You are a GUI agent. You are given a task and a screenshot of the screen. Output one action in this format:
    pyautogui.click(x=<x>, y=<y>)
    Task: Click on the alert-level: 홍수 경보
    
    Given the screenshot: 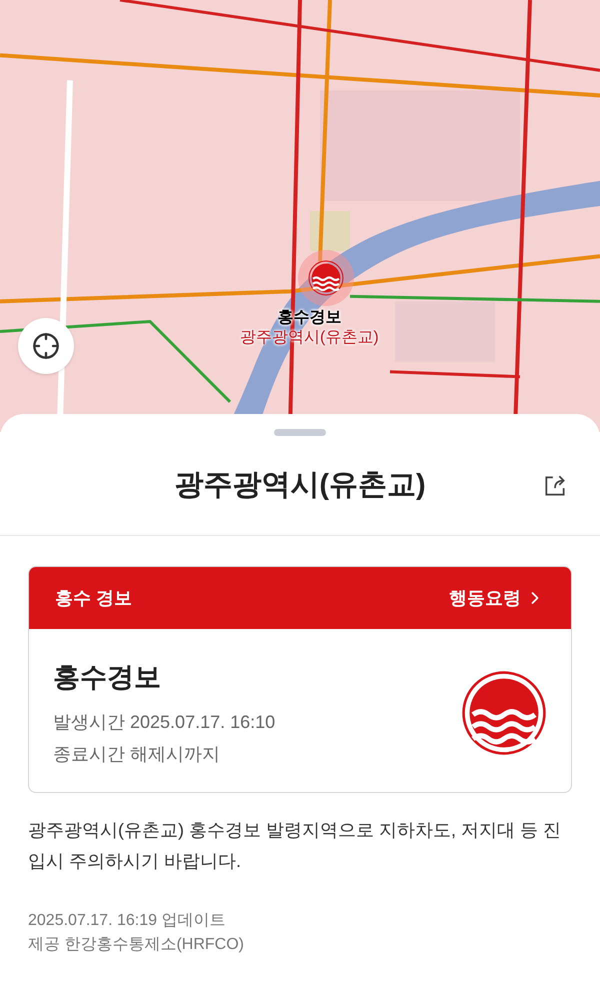 What is the action you would take?
    pyautogui.click(x=93, y=598)
    